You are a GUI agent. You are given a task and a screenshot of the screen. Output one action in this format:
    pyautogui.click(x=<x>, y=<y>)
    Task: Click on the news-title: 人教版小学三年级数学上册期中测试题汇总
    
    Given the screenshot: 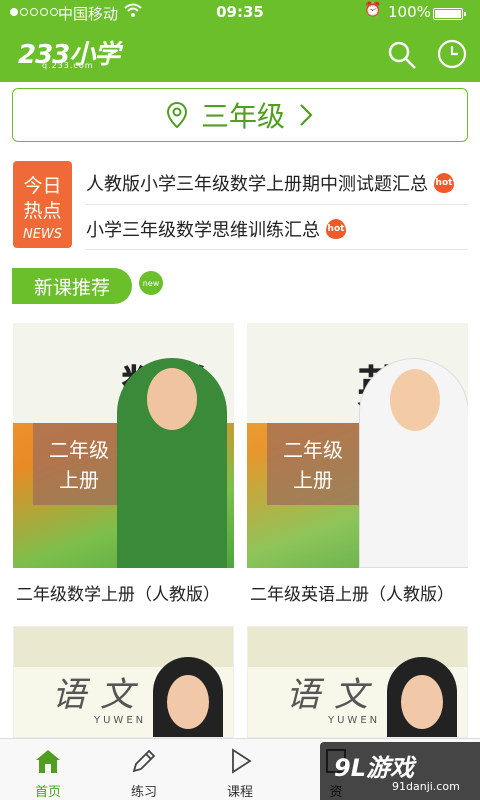 What is the action you would take?
    pyautogui.click(x=257, y=184)
    